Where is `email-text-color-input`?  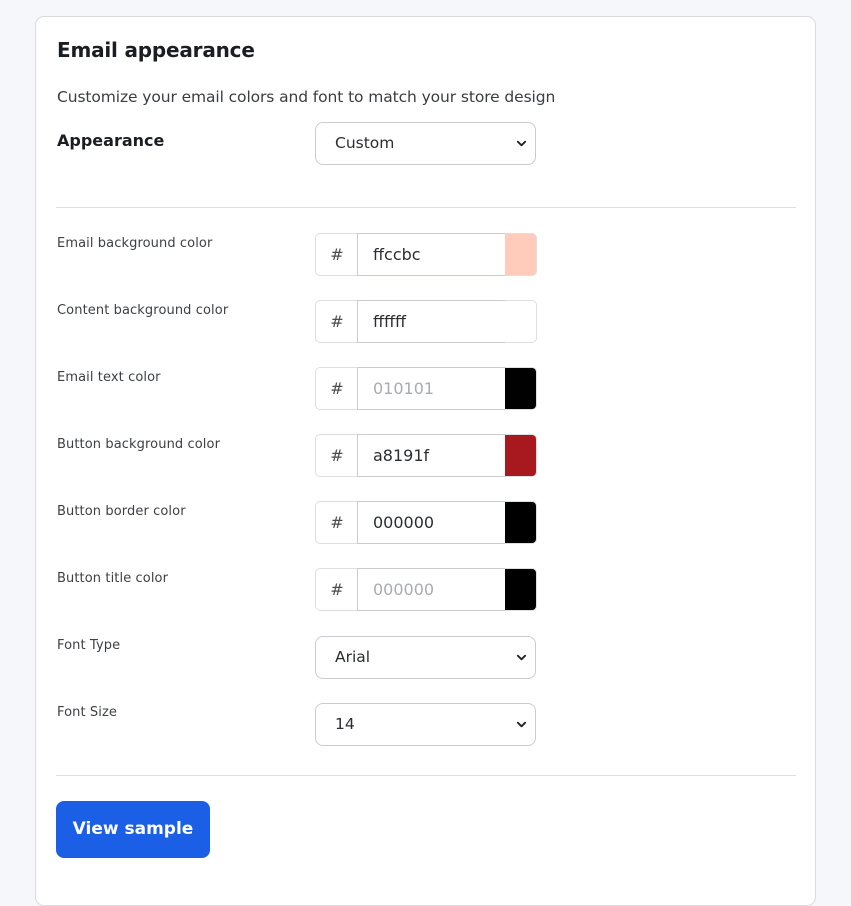
email-text-color-input is located at coordinates (431, 388).